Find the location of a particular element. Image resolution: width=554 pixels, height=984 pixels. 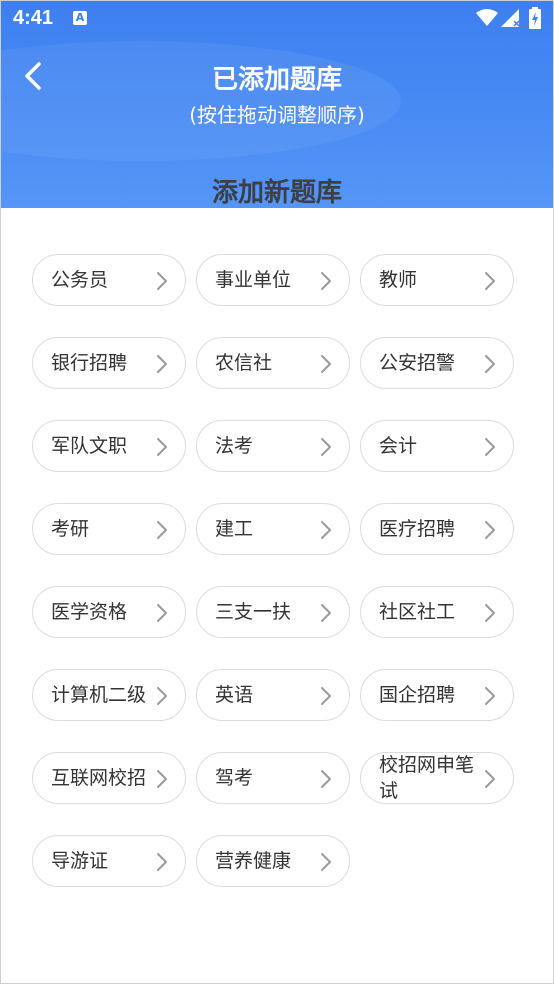

category-chip: 英语 is located at coordinates (273, 695).